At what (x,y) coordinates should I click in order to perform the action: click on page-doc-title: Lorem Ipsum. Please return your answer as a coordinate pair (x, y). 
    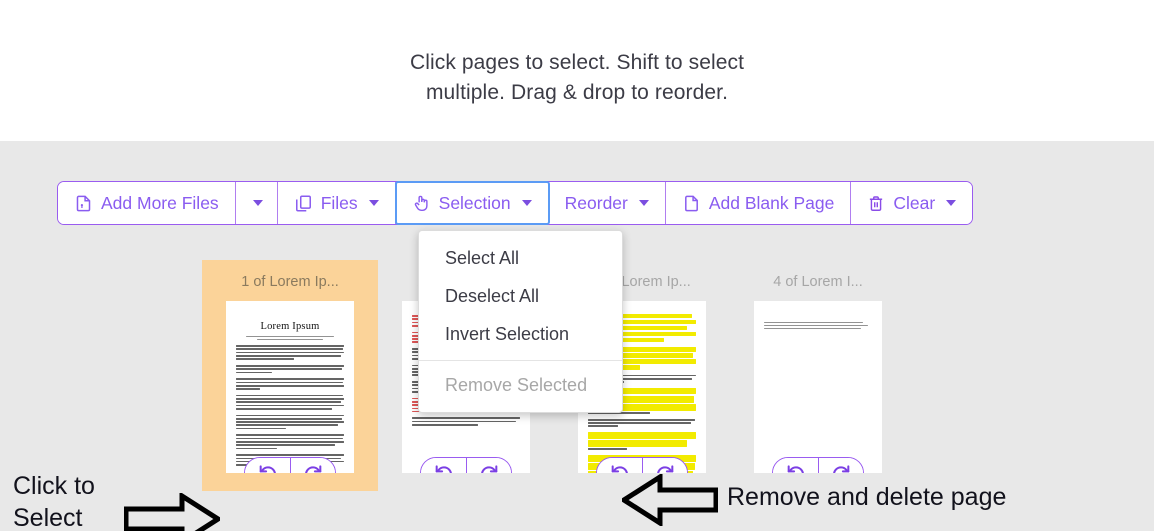
    Looking at the image, I should click on (290, 326).